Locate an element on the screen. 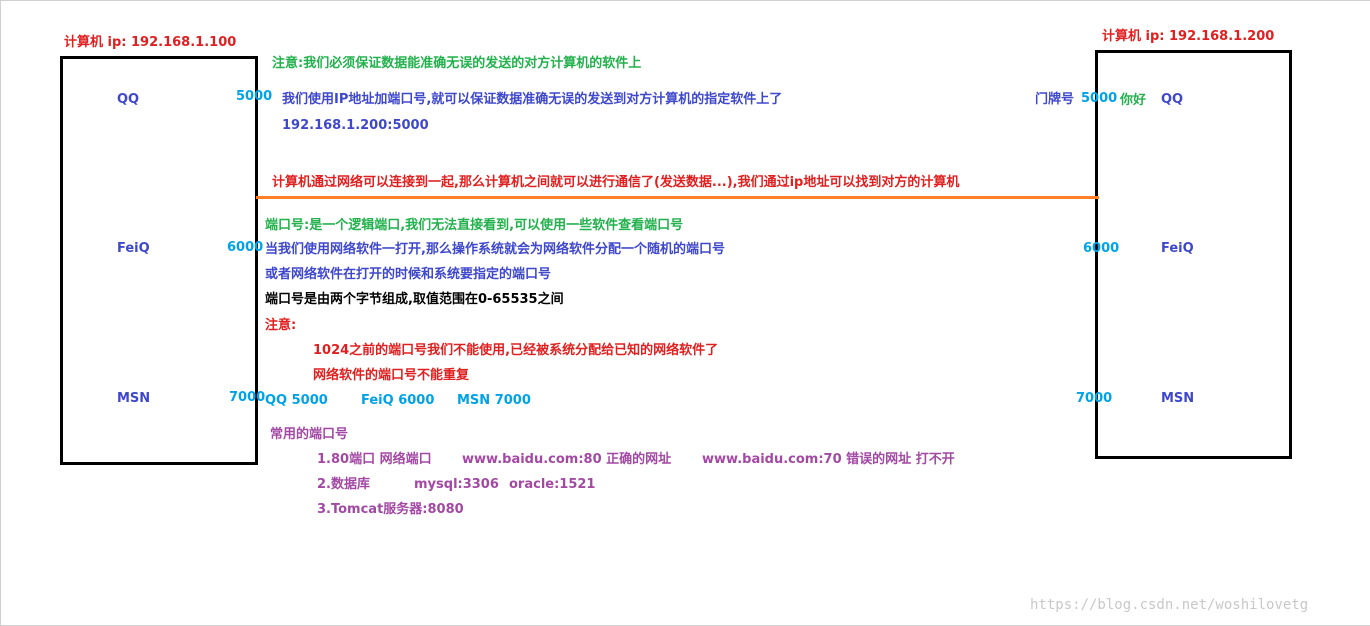  common-ports-title: 常用的端口号 is located at coordinates (309, 434).